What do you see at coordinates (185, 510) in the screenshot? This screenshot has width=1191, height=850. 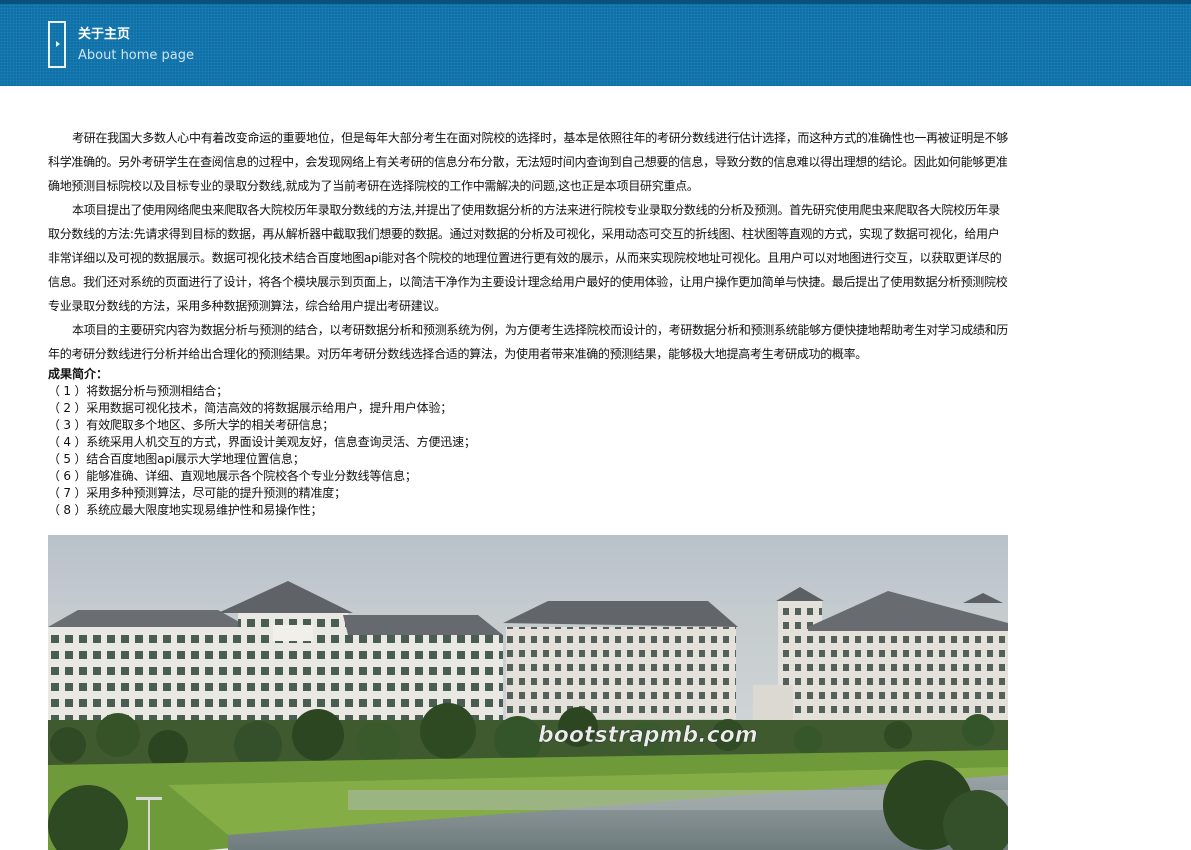 I see `summary-item: （ 8 ）系统应最大限度地实现易维护性和易操作性；` at bounding box center [185, 510].